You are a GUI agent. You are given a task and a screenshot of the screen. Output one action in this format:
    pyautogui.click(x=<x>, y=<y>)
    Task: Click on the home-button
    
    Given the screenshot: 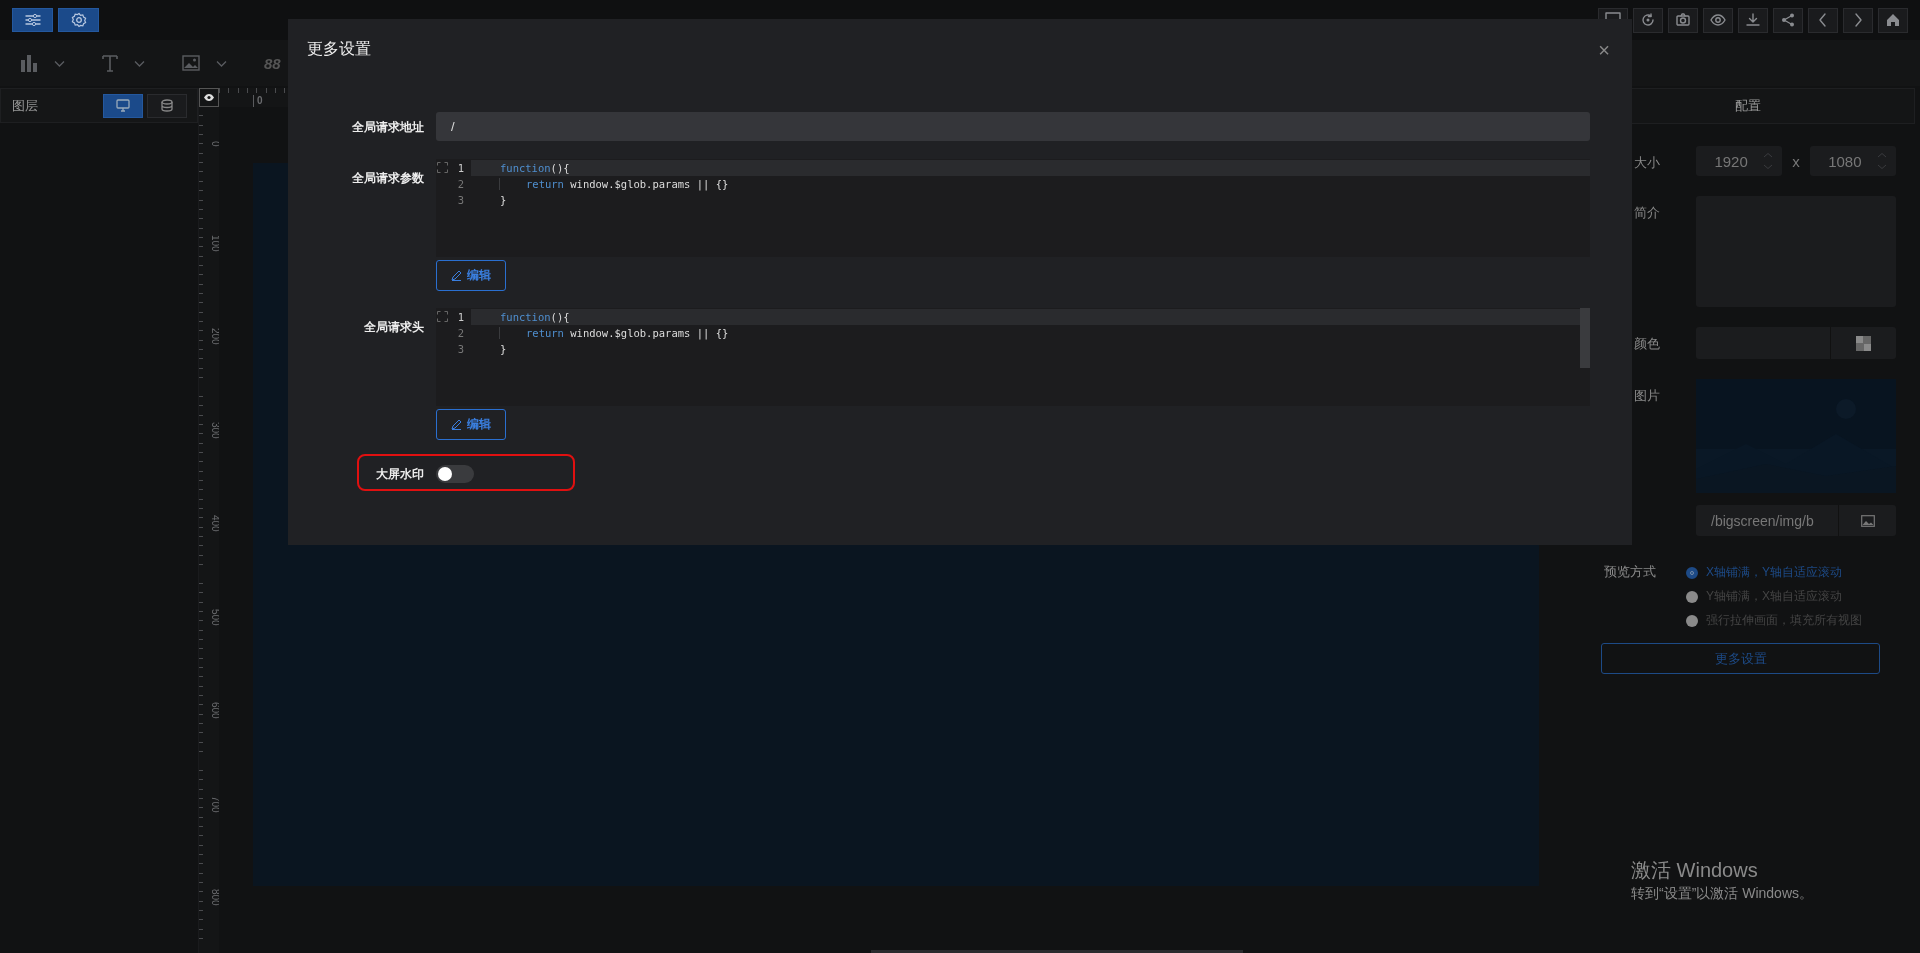 What is the action you would take?
    pyautogui.click(x=1893, y=20)
    